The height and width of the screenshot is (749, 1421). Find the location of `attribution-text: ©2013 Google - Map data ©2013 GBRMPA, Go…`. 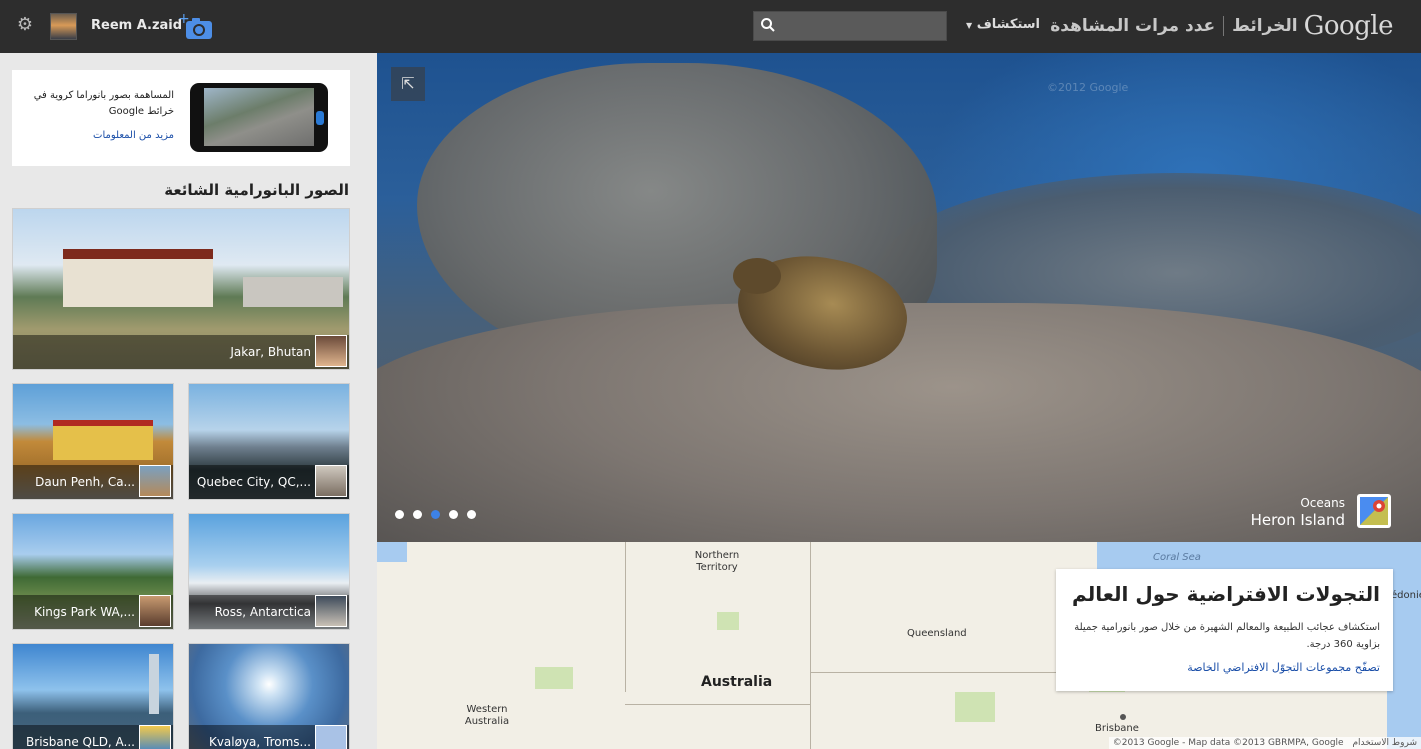

attribution-text: ©2013 Google - Map data ©2013 GBRMPA, Go… is located at coordinates (1228, 743).